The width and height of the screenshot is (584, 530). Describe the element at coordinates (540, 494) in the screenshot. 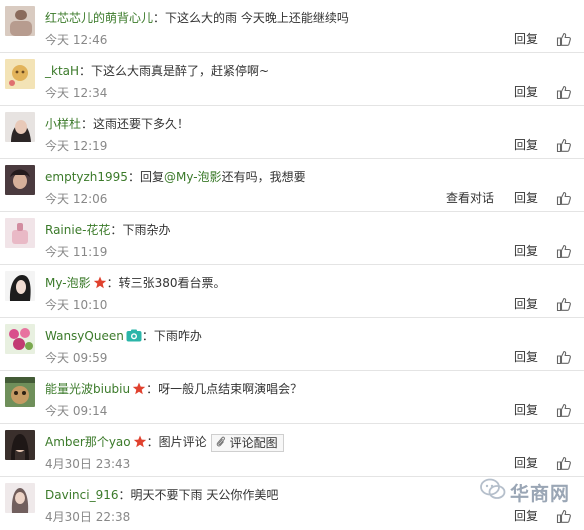

I see `watermark-text: 华商网` at that location.